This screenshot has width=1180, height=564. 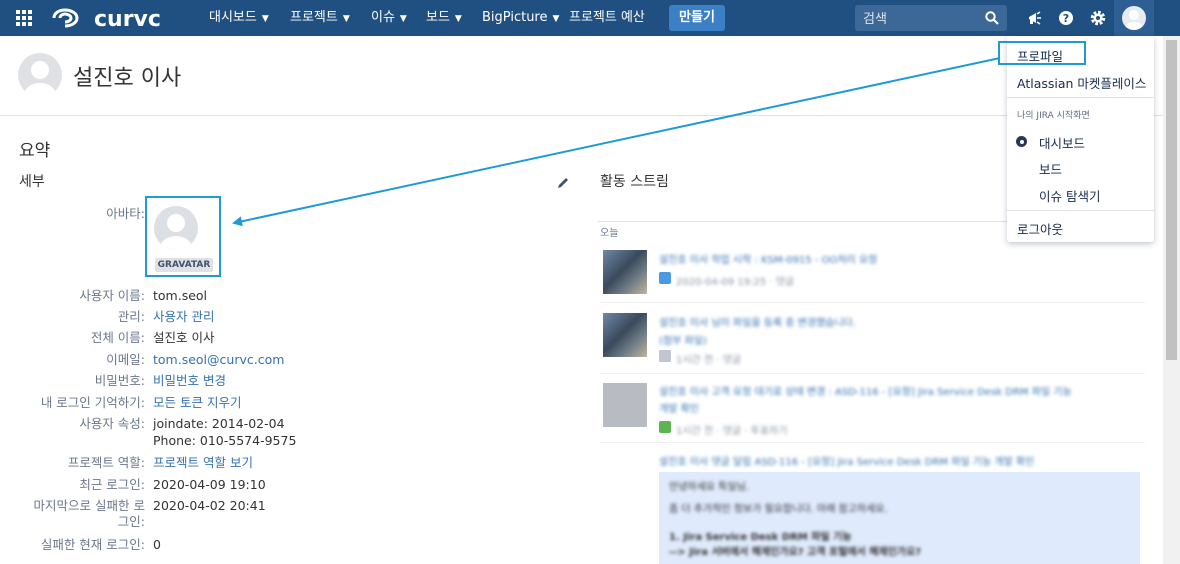 What do you see at coordinates (183, 317) in the screenshot?
I see `manage-user-link: 사용자 관리` at bounding box center [183, 317].